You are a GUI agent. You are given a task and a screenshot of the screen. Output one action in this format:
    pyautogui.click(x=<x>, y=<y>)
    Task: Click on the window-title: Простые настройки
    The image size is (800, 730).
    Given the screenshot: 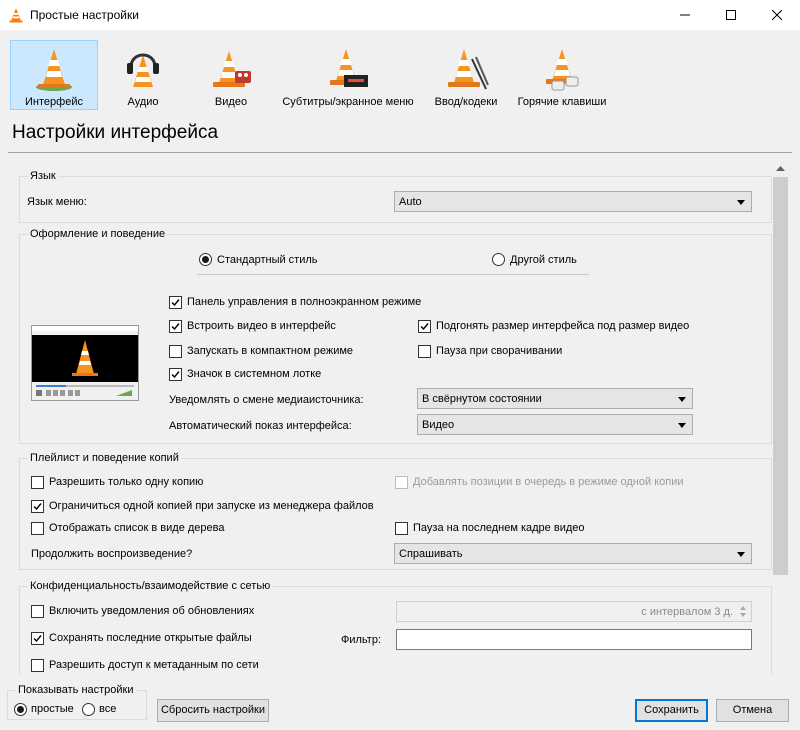 What is the action you would take?
    pyautogui.click(x=84, y=15)
    